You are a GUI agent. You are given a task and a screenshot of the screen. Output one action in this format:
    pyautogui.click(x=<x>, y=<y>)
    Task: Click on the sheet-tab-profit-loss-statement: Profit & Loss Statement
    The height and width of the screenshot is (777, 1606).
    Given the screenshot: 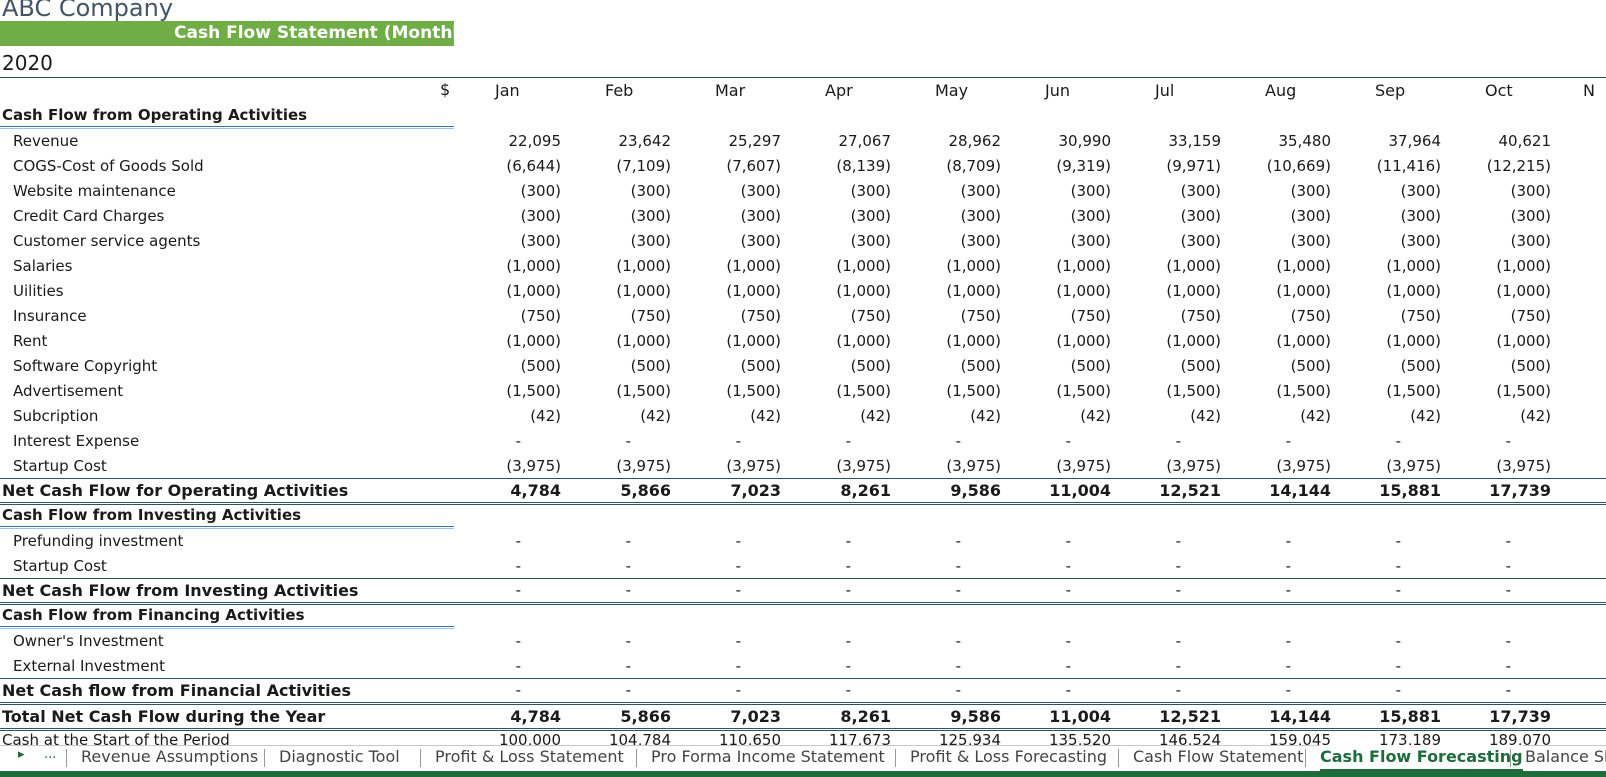 What is the action you would take?
    pyautogui.click(x=529, y=757)
    